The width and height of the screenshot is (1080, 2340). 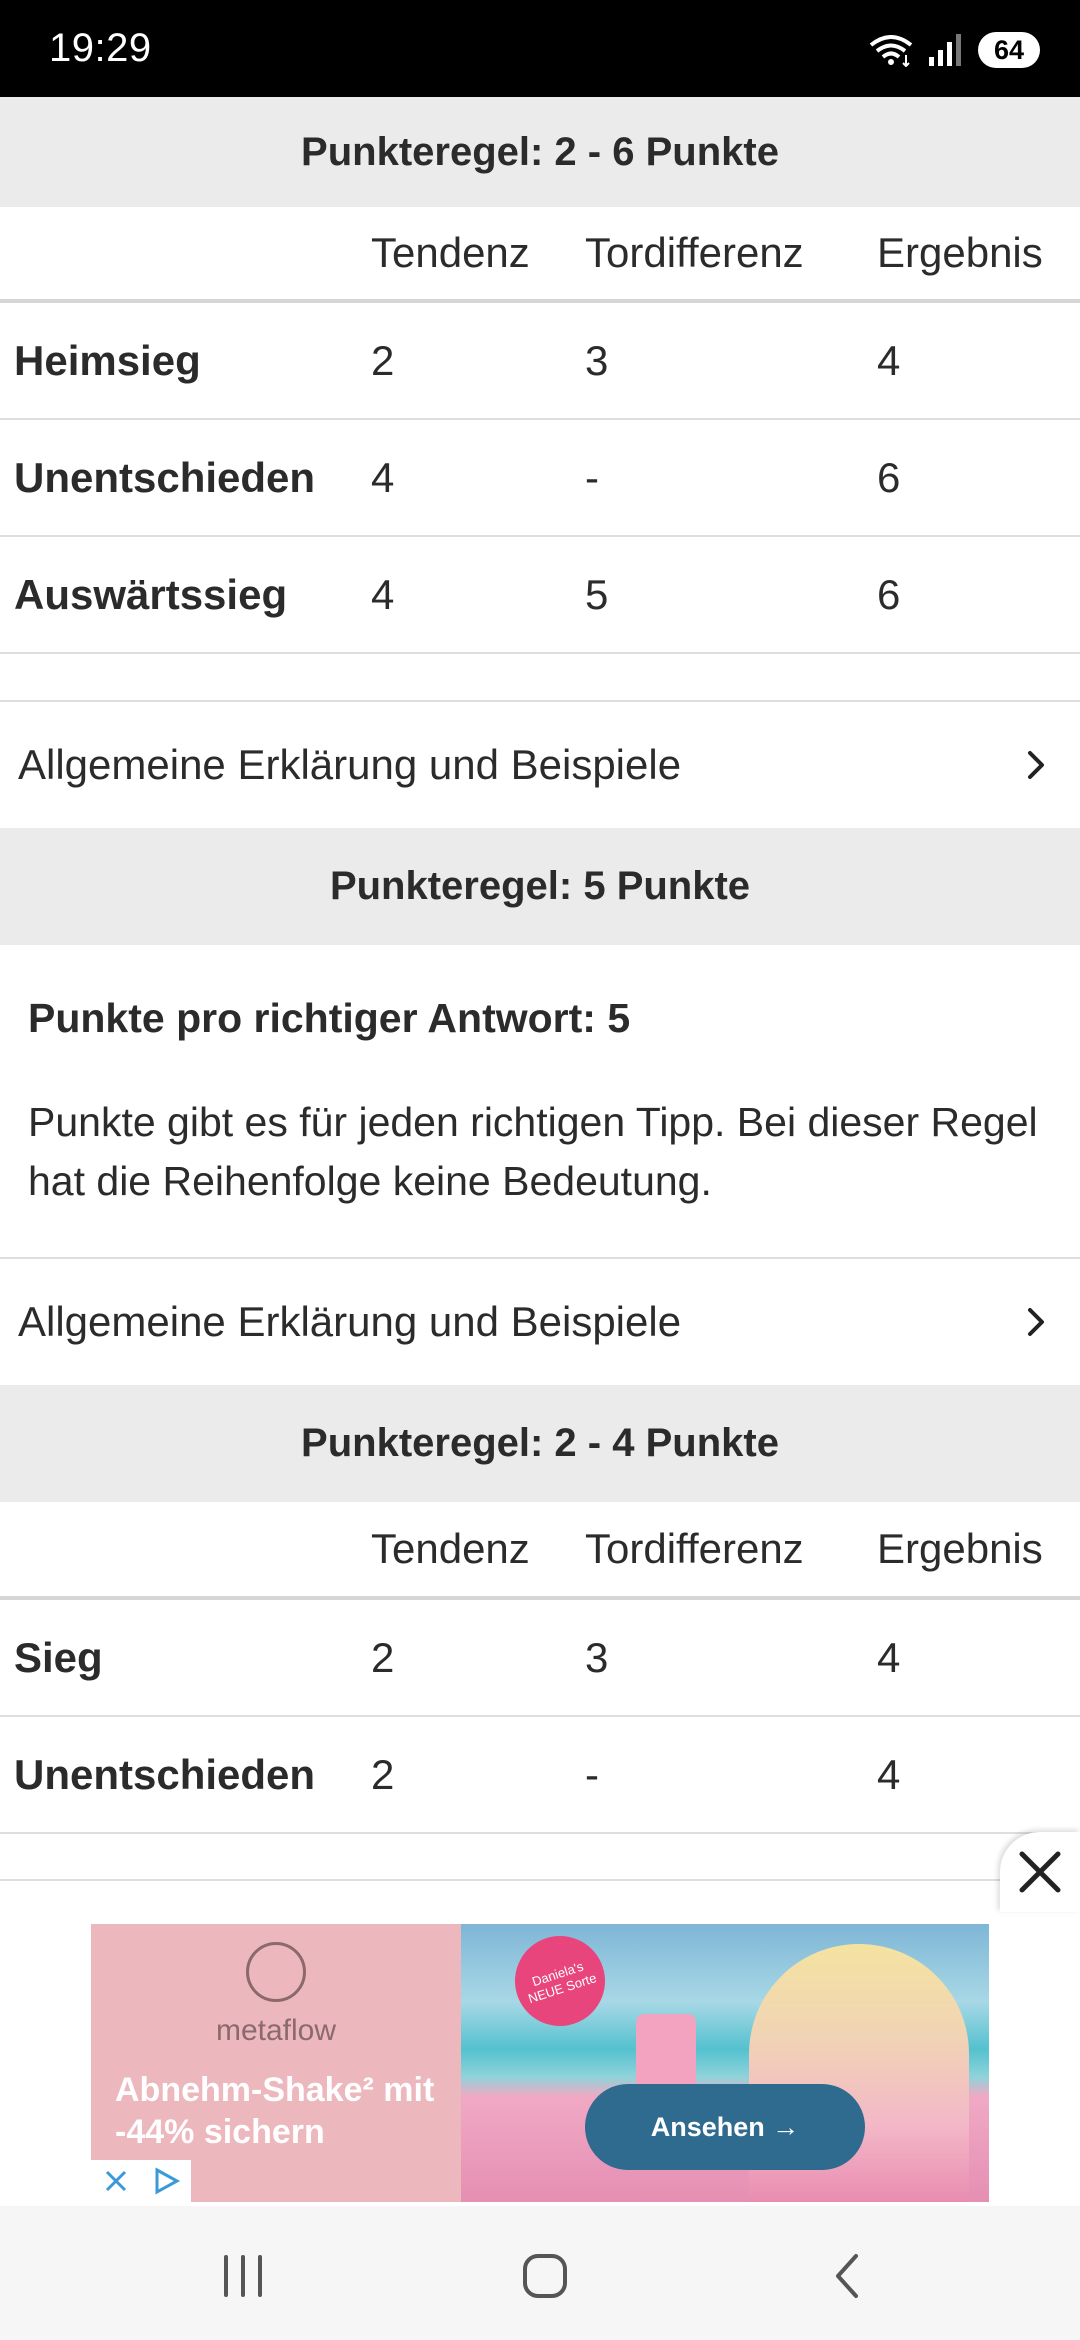 What do you see at coordinates (540, 152) in the screenshot?
I see `section-header-2-6: Punkteregel: 2 - 6 Punkte` at bounding box center [540, 152].